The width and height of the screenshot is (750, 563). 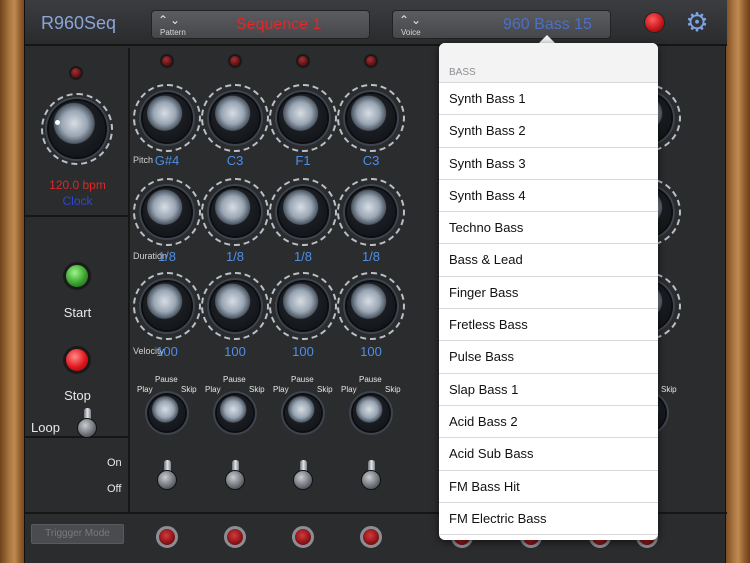 I want to click on loop-toggle, so click(x=87, y=423).